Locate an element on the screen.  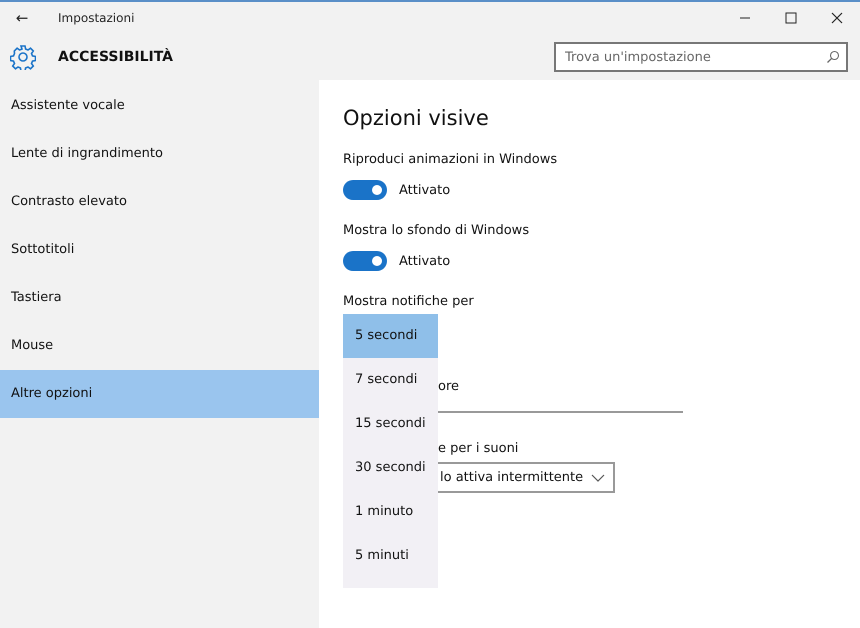
menu-option: 15 secondi is located at coordinates (390, 424).